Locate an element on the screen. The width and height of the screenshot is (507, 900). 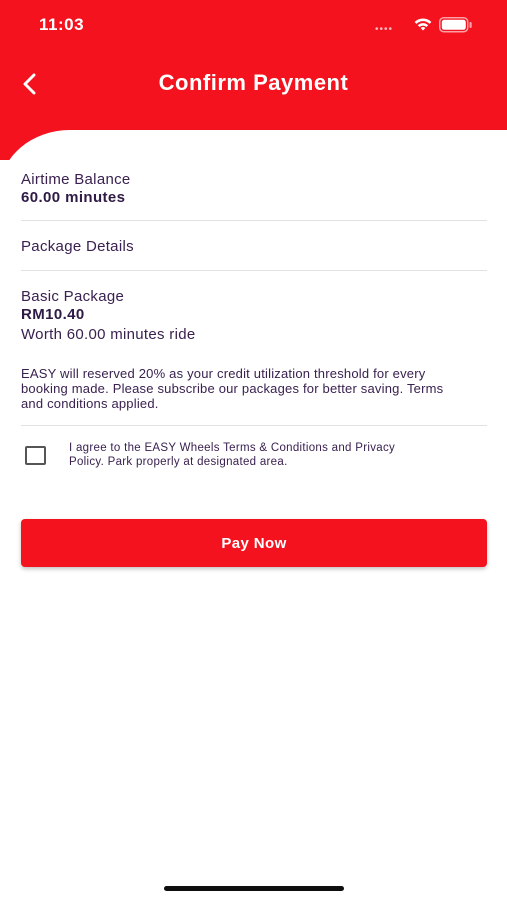
airtime-balance-section: Airtime Balance 60.00 minutes is located at coordinates (254, 189).